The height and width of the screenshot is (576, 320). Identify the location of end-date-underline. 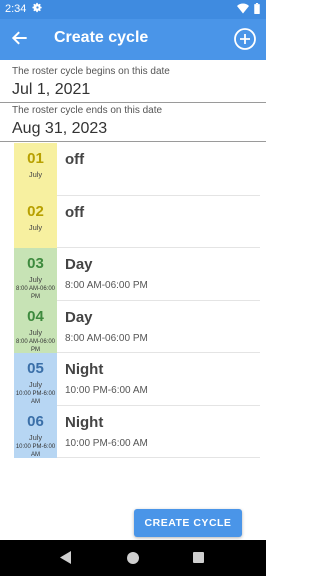
(133, 141).